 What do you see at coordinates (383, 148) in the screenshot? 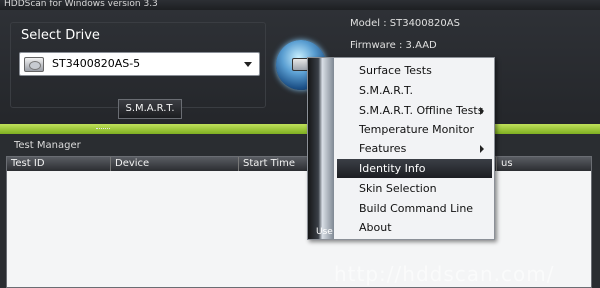
I see `menu-item-label: Features` at bounding box center [383, 148].